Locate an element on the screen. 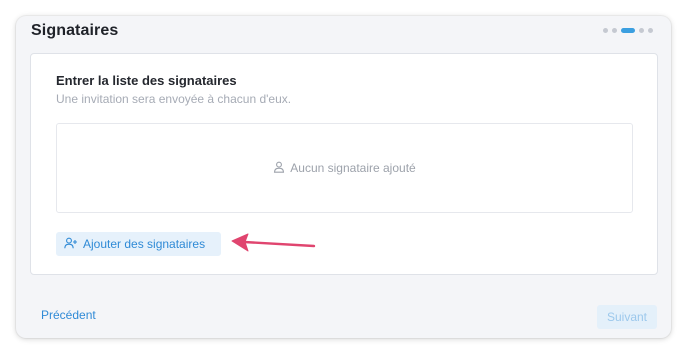 Image resolution: width=688 pixels, height=355 pixels. step-dot-active is located at coordinates (628, 30).